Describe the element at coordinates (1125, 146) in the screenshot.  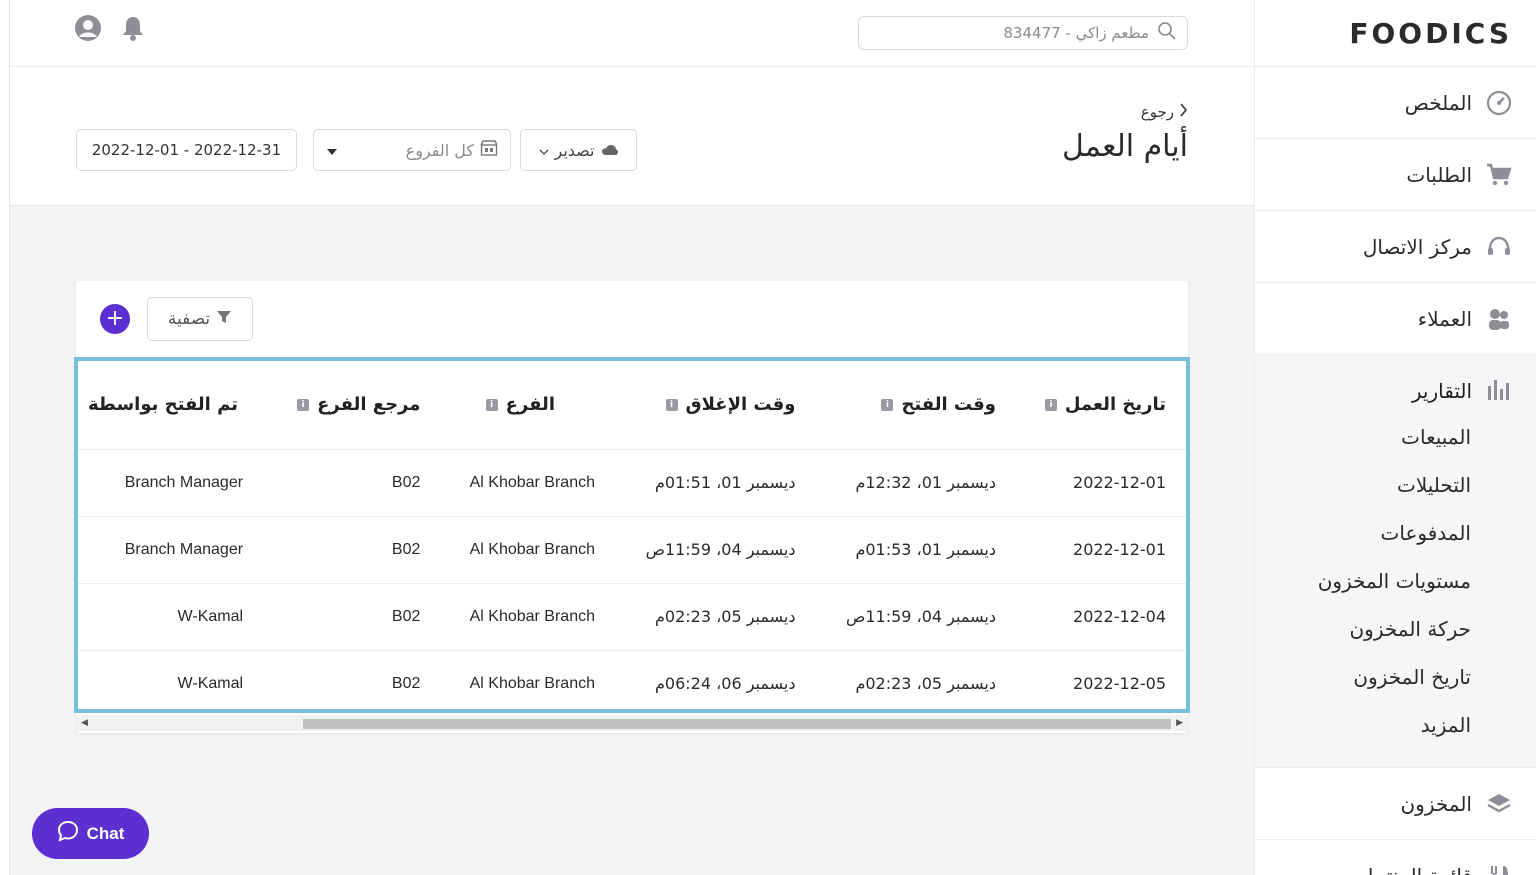
I see `page-title: أيام العمل` at that location.